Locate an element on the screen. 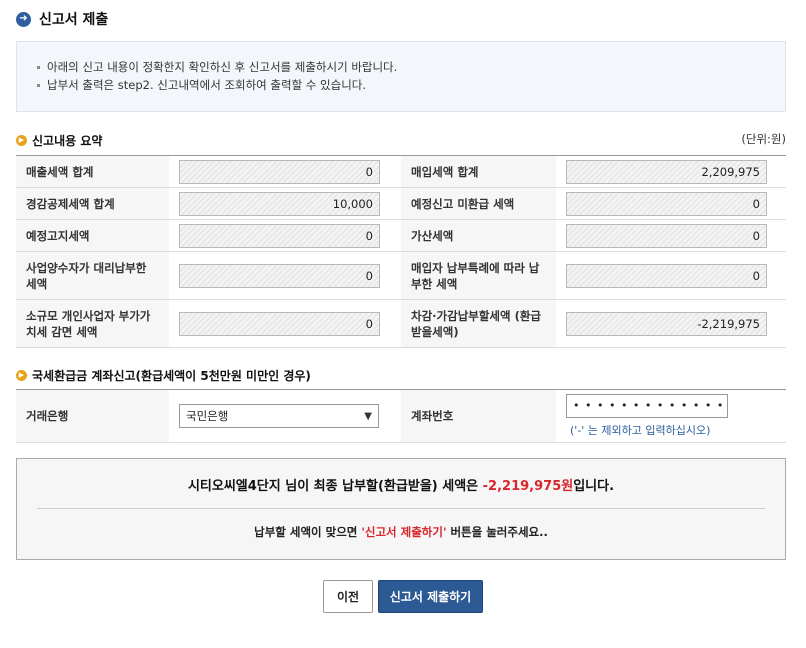 Image resolution: width=806 pixels, height=648 pixels. account-number-input: • • • • • • • • • • • • • • • is located at coordinates (647, 406).